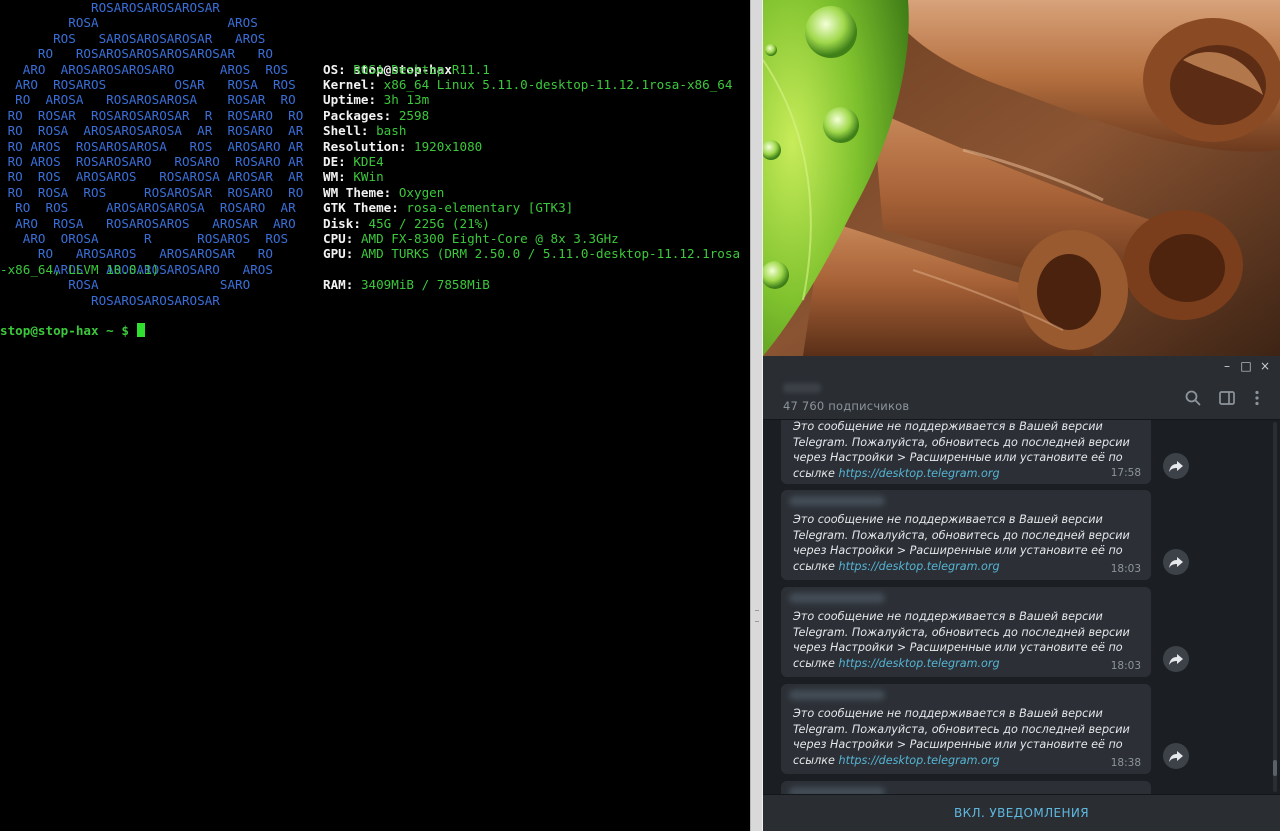  I want to click on sidebar-toggle-icon, so click(1227, 398).